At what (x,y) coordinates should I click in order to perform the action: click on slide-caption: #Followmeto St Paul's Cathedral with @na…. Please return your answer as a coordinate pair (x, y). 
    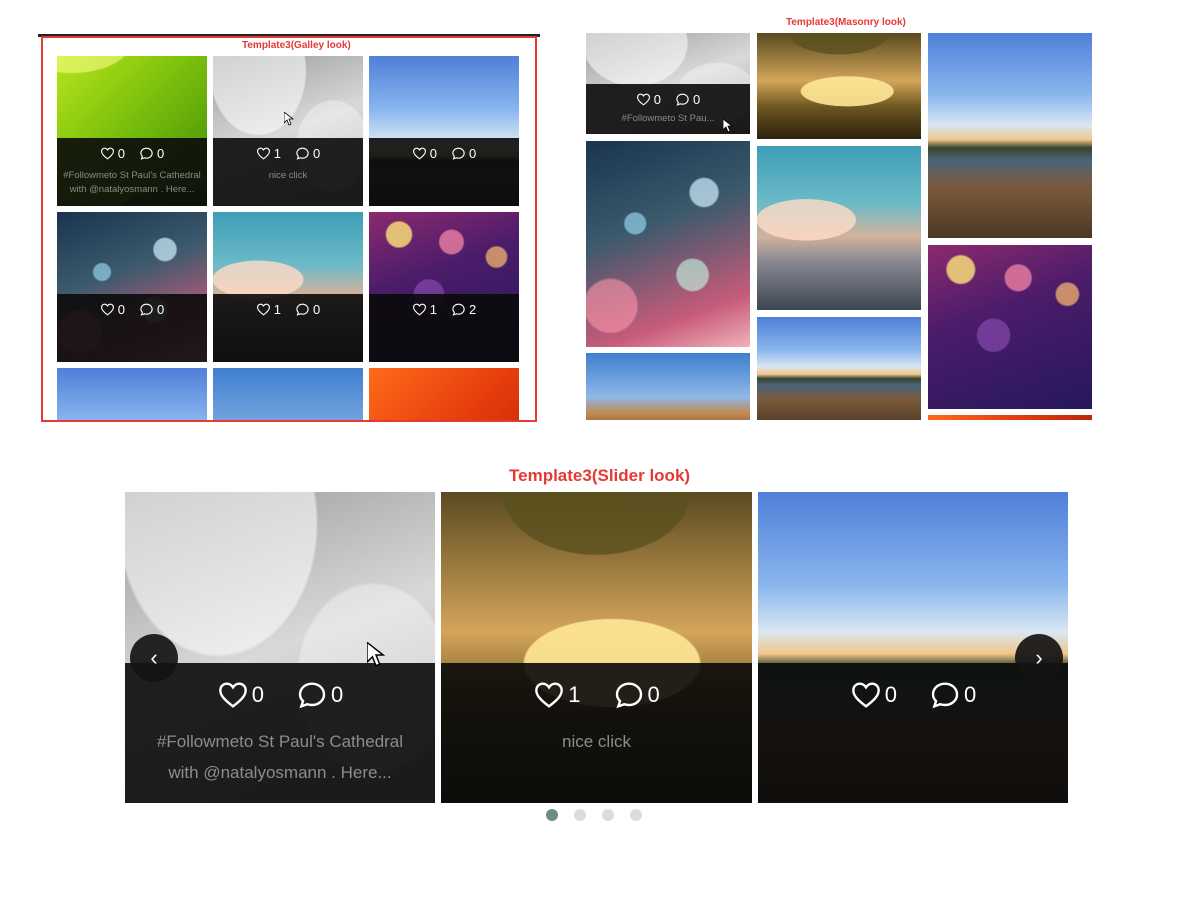
    Looking at the image, I should click on (280, 757).